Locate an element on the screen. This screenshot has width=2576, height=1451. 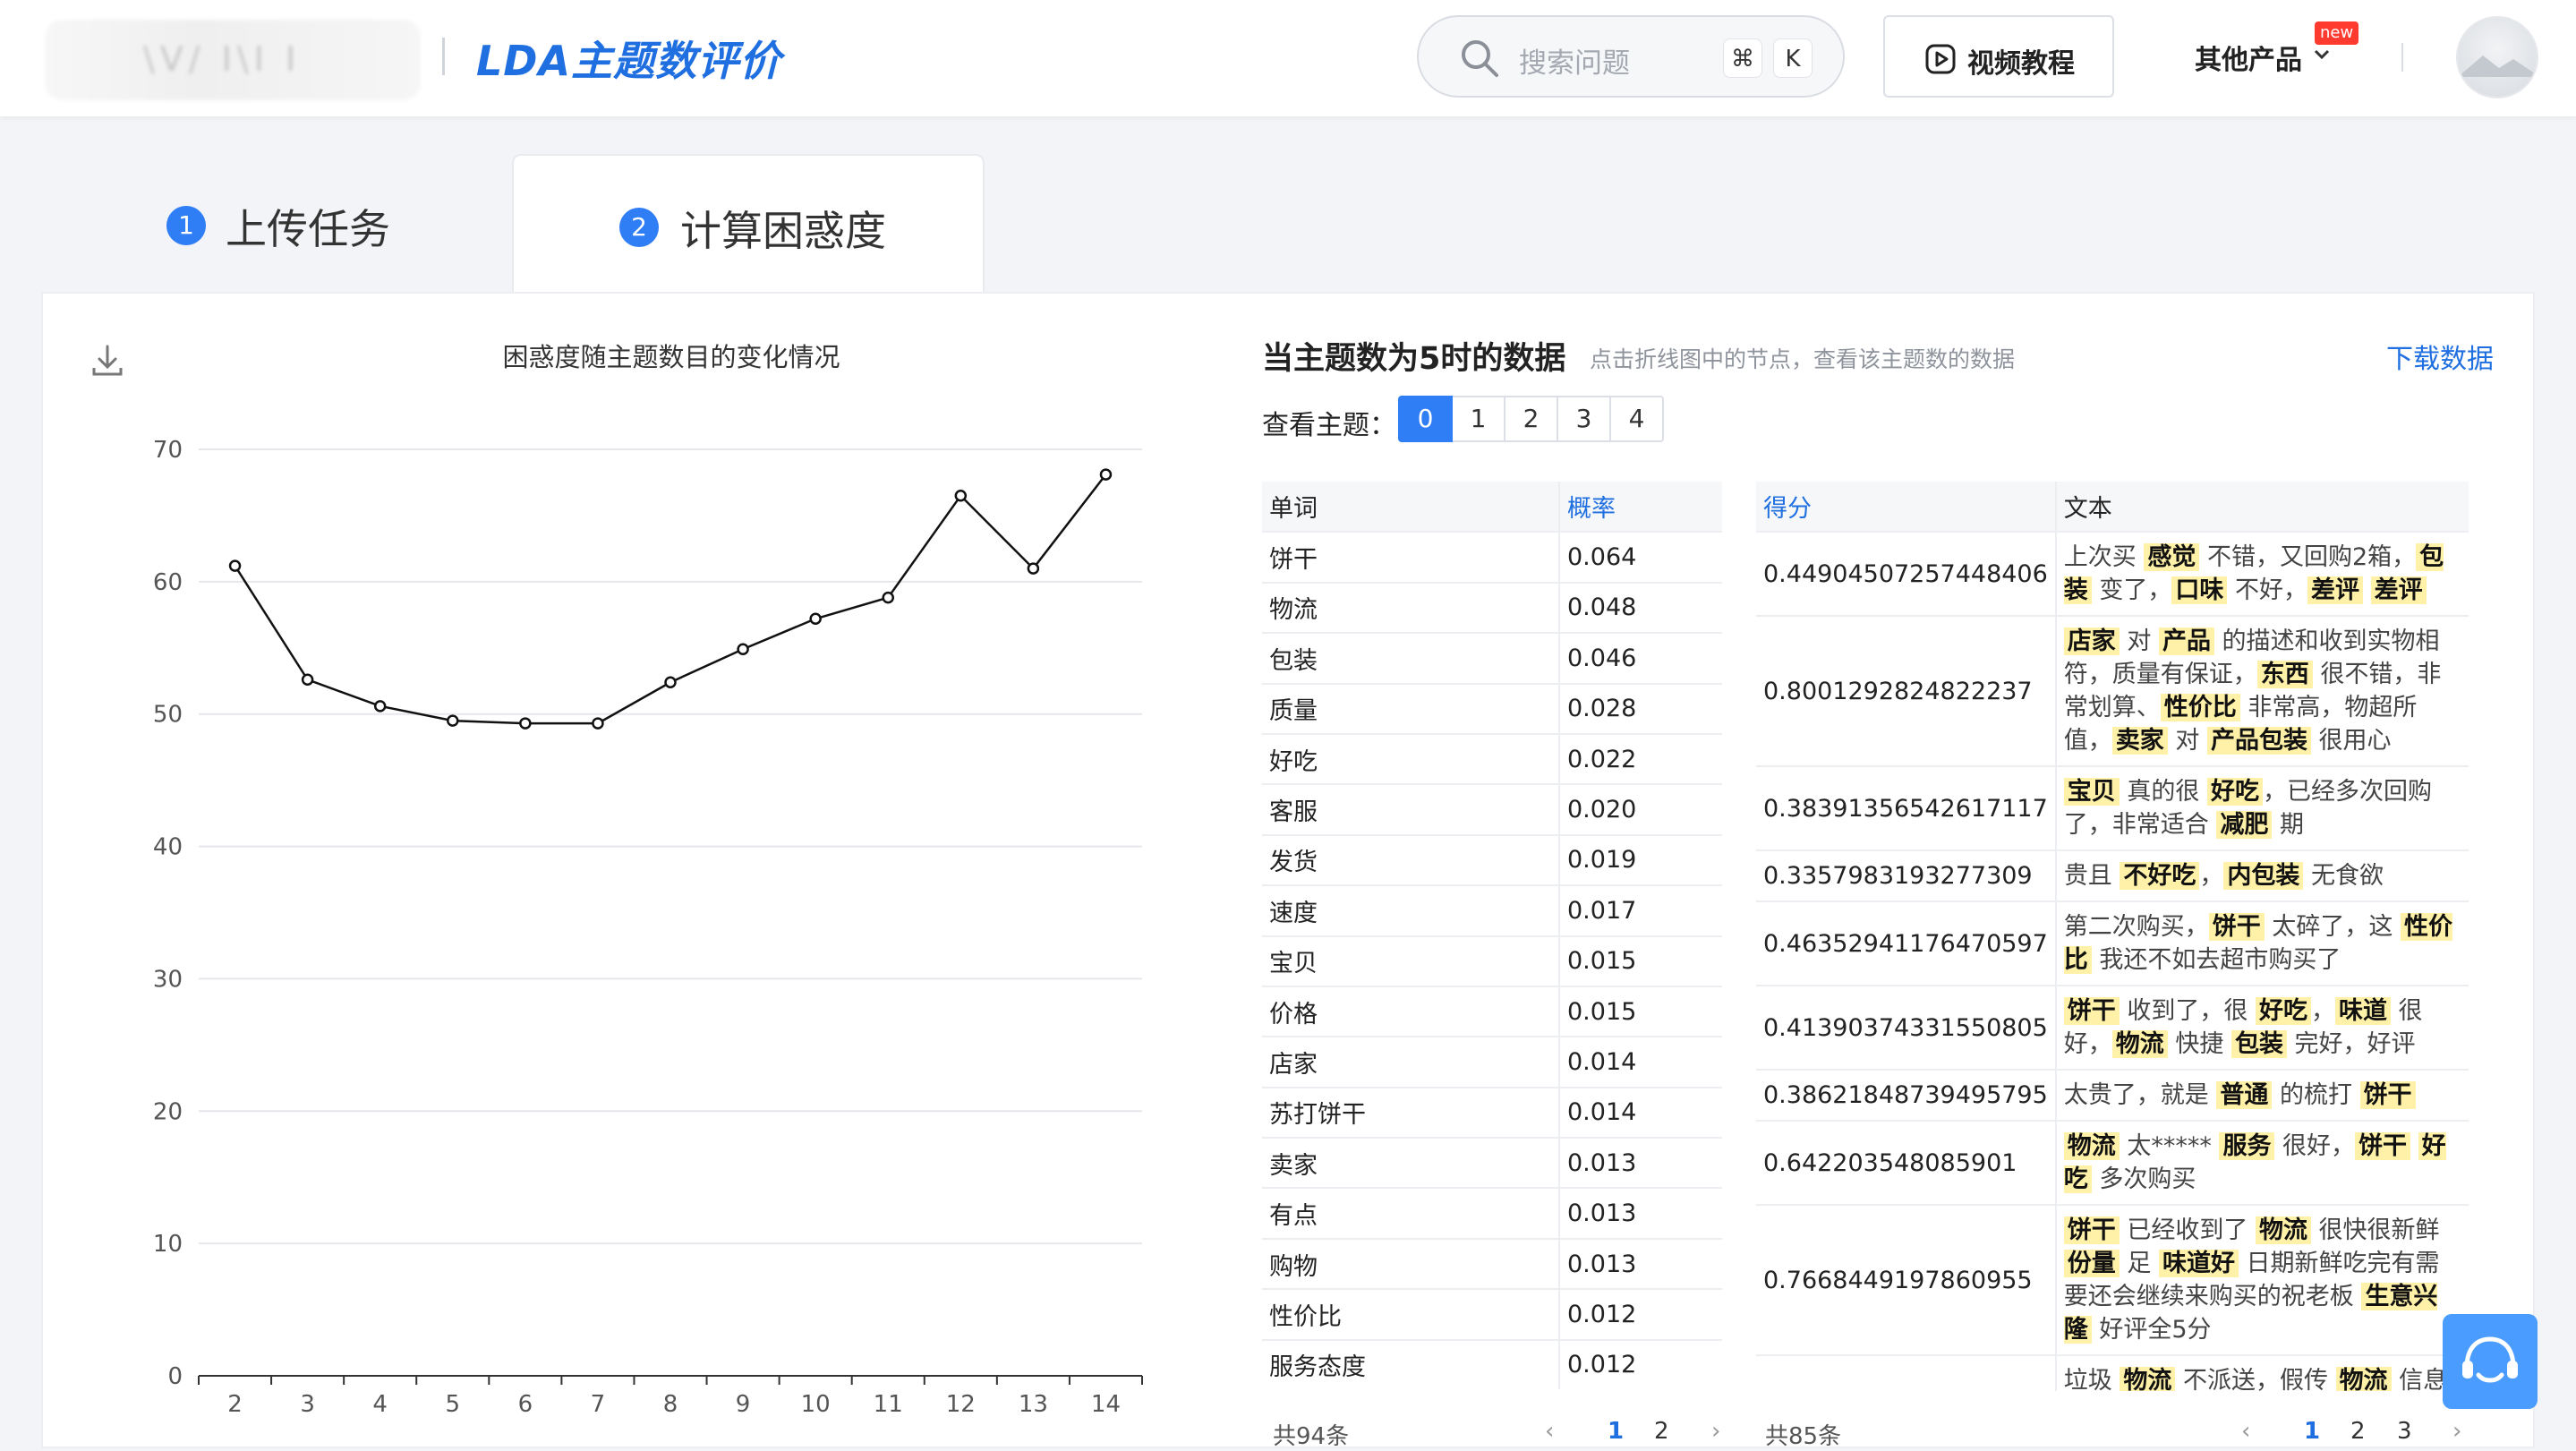
x-tick-label: 9 is located at coordinates (743, 1405).